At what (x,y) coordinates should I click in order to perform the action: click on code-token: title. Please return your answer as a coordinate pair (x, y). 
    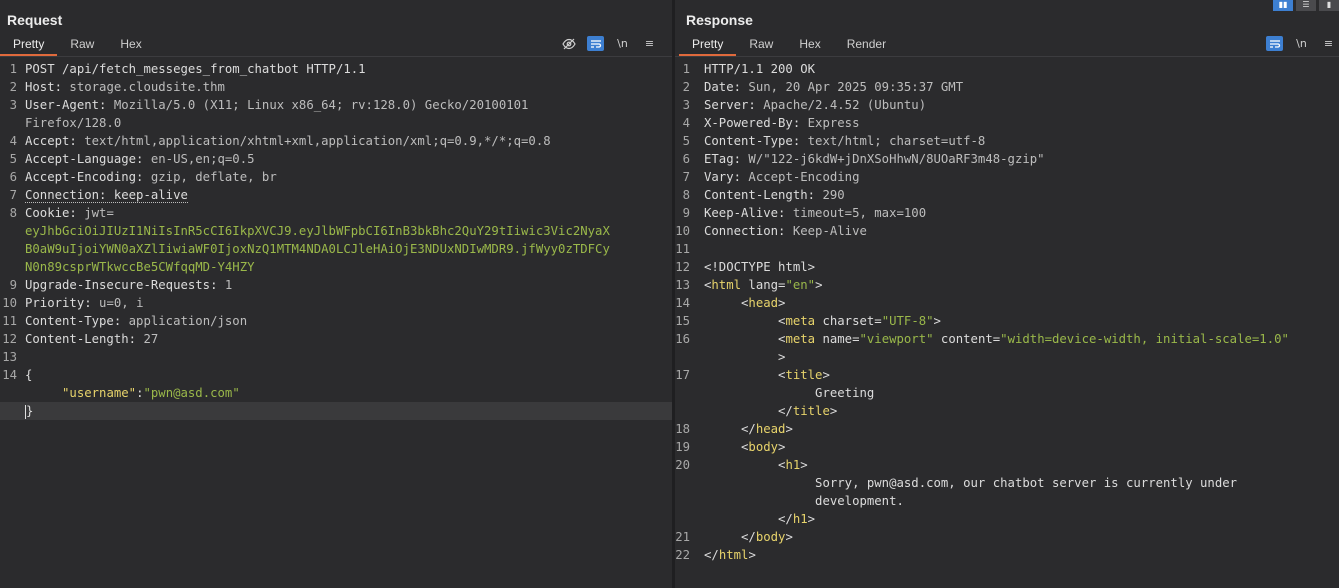
    Looking at the image, I should click on (804, 375).